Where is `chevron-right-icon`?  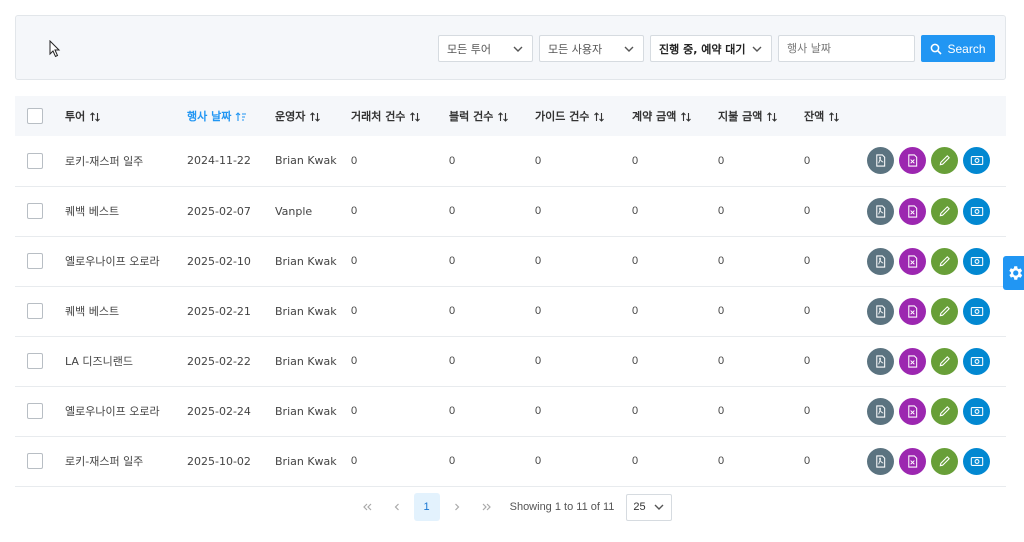 chevron-right-icon is located at coordinates (456, 507).